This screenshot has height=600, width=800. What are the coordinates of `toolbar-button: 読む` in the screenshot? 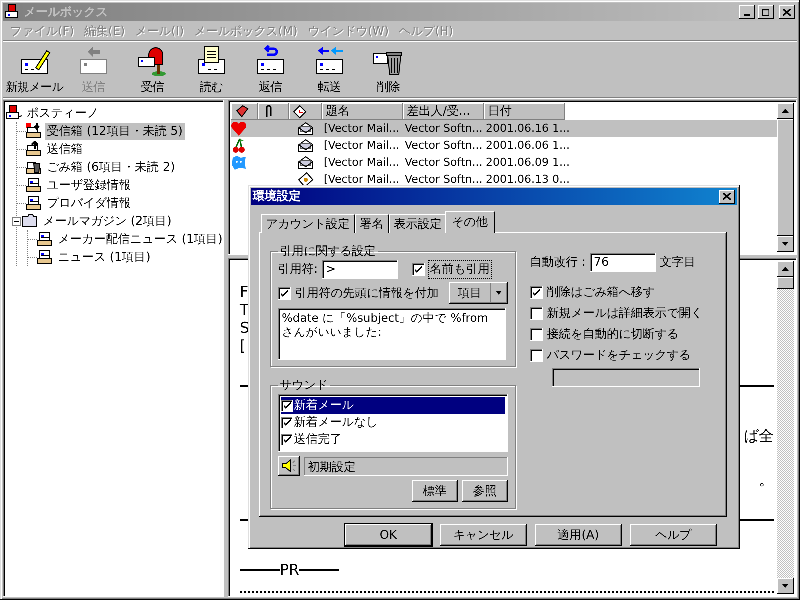 It's located at (211, 70).